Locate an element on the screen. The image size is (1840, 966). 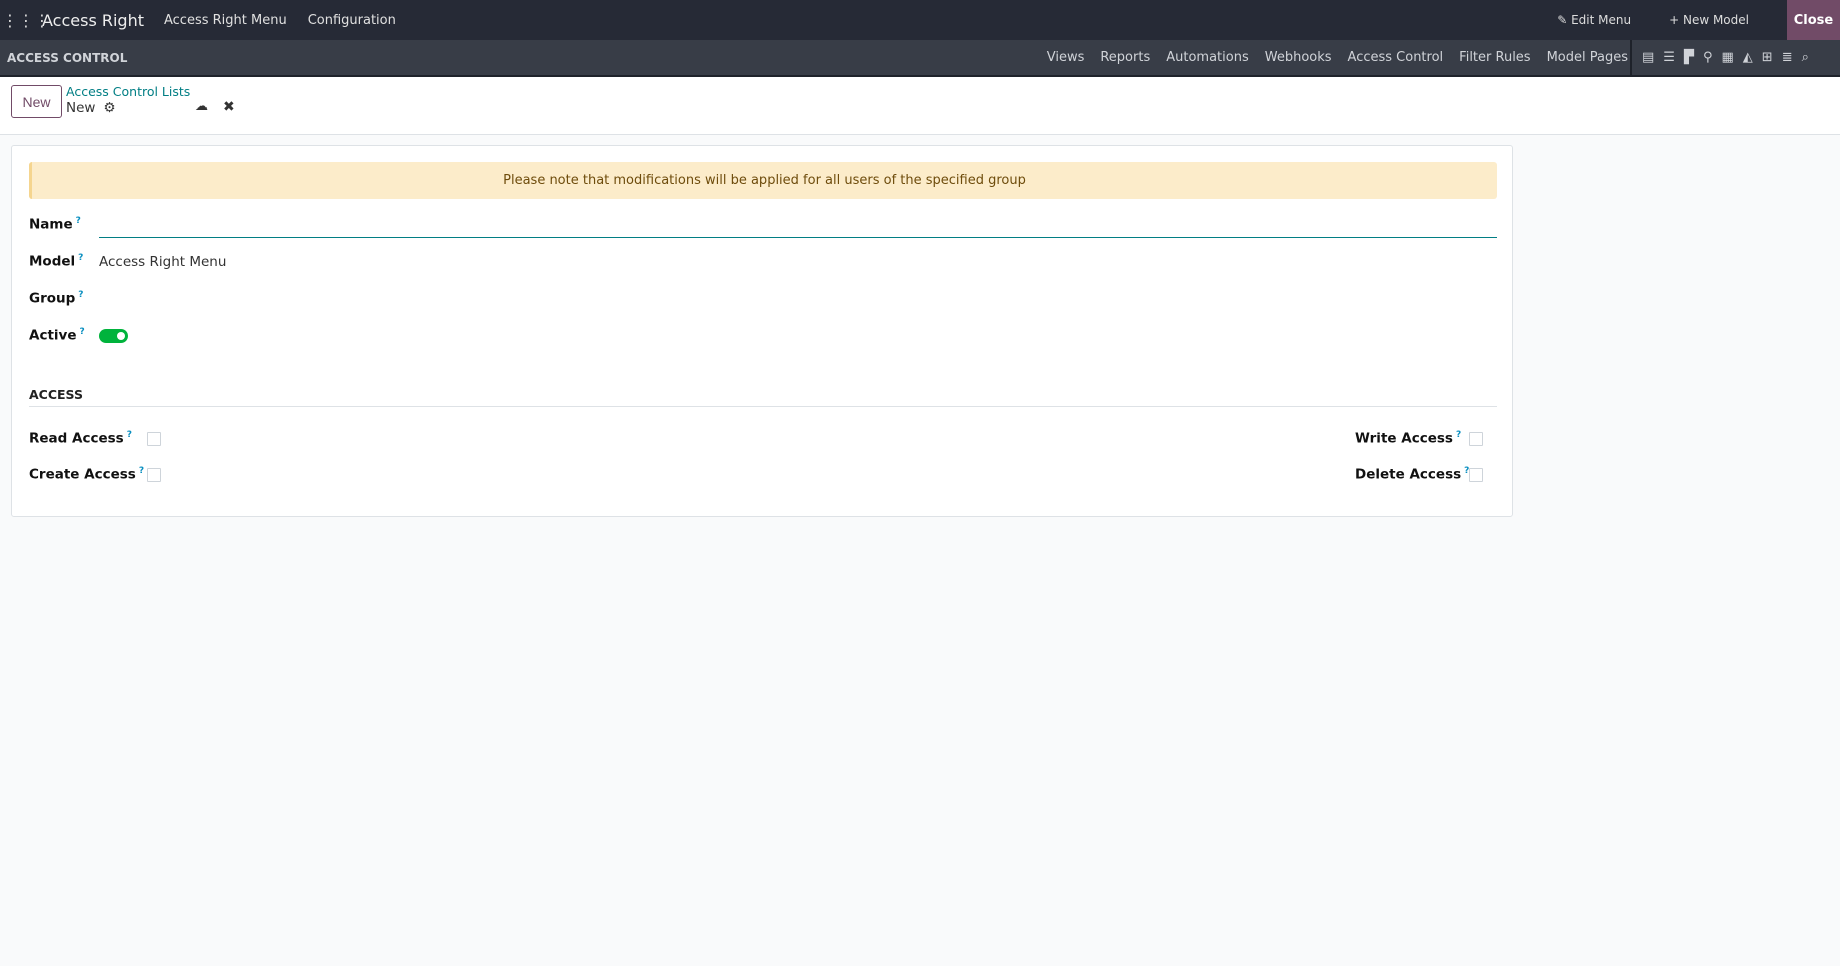
name-input is located at coordinates (798, 224).